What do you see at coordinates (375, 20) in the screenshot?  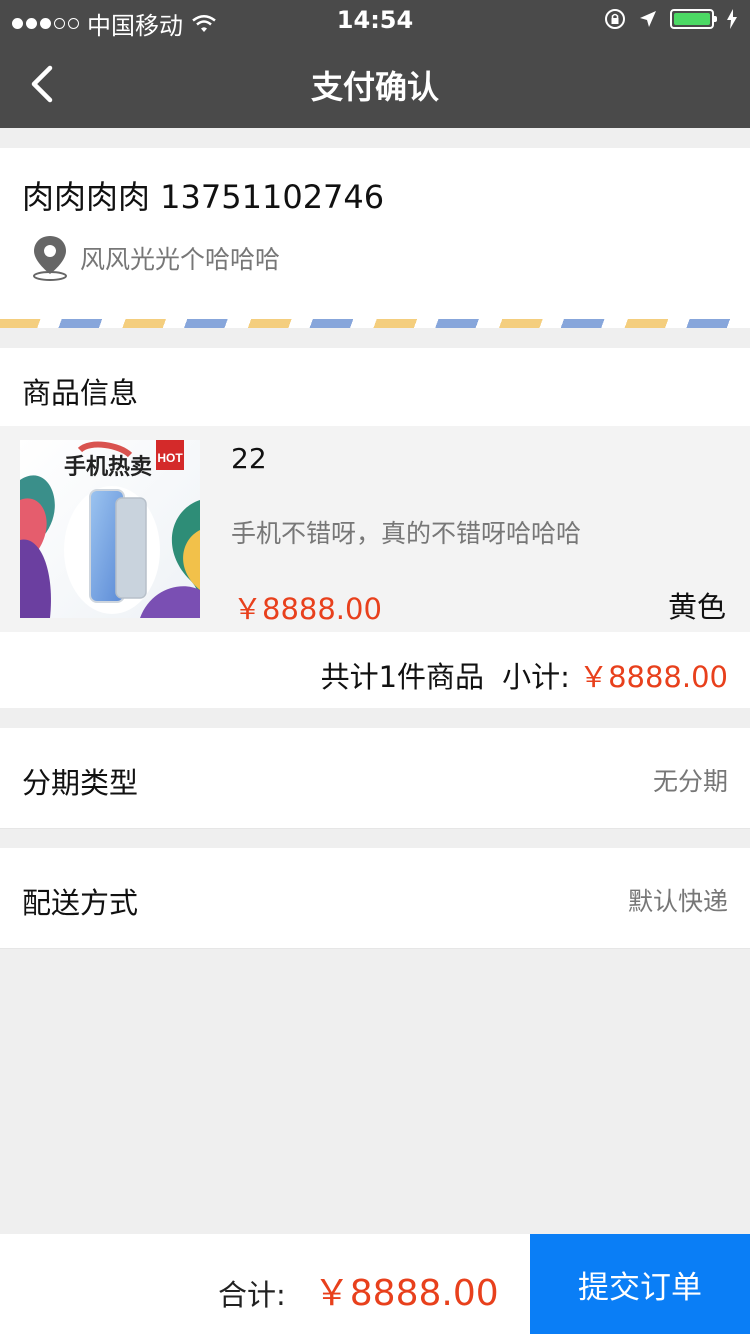 I see `status-bar: 中国移动 14:54` at bounding box center [375, 20].